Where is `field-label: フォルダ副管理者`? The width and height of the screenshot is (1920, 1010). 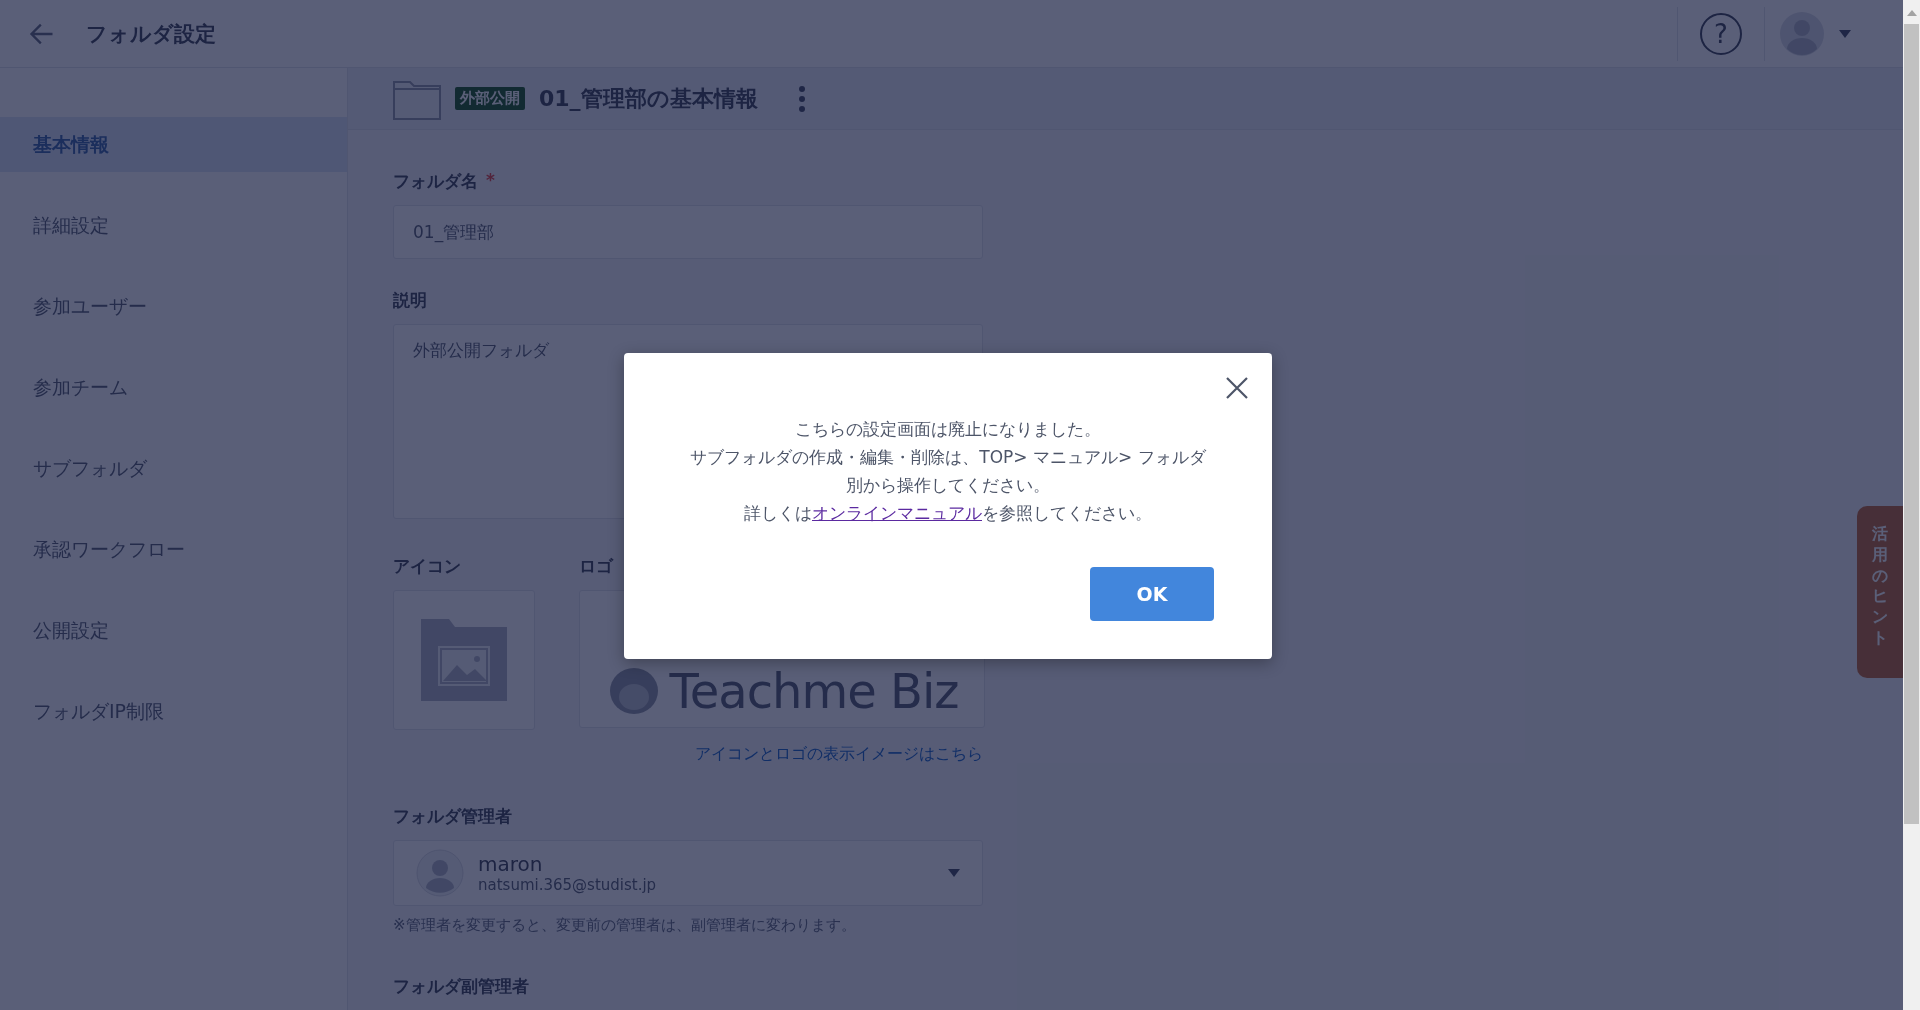
field-label: フォルダ副管理者 is located at coordinates (461, 986).